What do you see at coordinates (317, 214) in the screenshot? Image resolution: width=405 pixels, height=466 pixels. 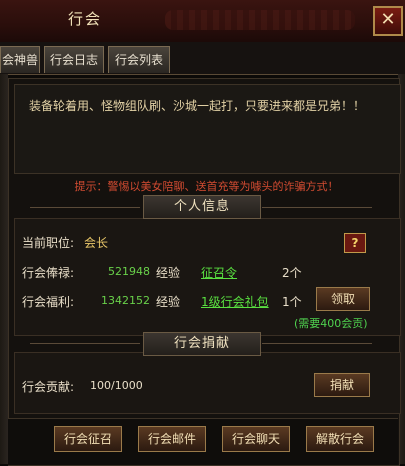 I see `banner-wing-right` at bounding box center [317, 214].